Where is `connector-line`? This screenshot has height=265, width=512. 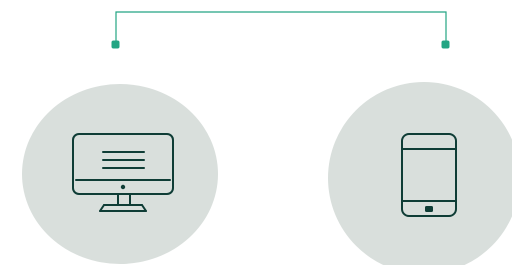 connector-line is located at coordinates (281, 27).